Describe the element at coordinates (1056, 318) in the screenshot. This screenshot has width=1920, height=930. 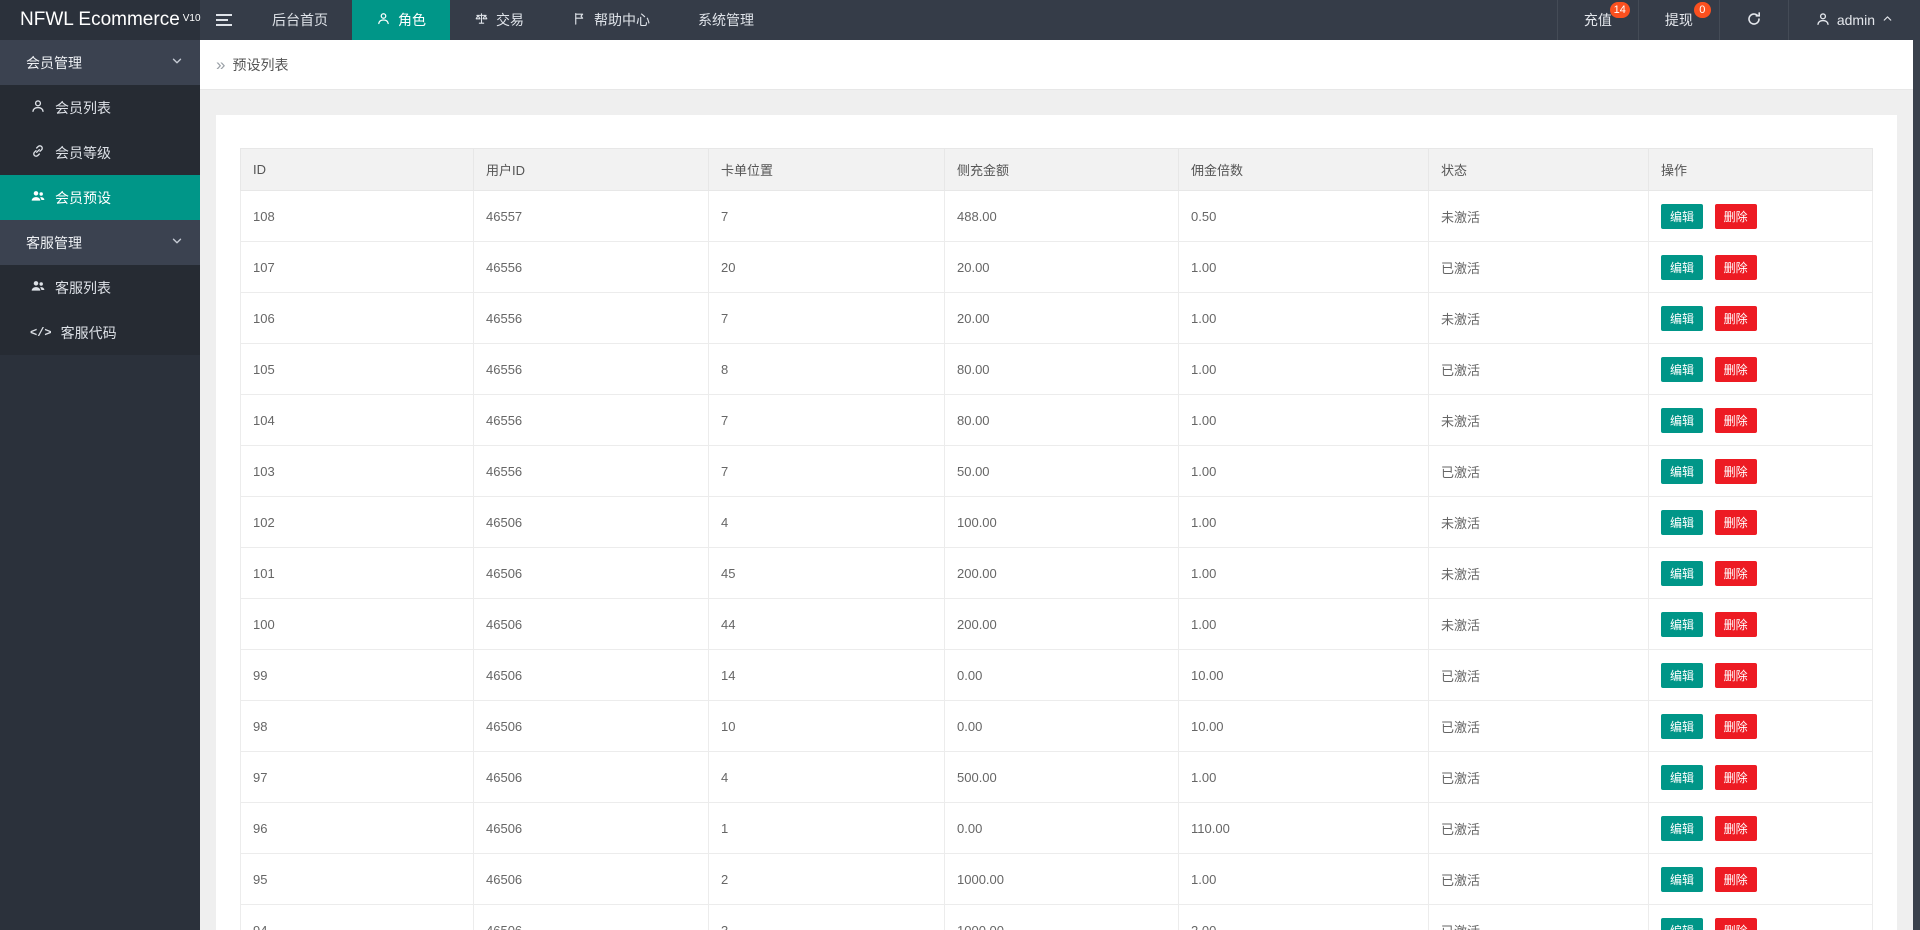
I see `table-row: 106 46556 7 20.00 1.00 未激活 编辑 删除` at that location.